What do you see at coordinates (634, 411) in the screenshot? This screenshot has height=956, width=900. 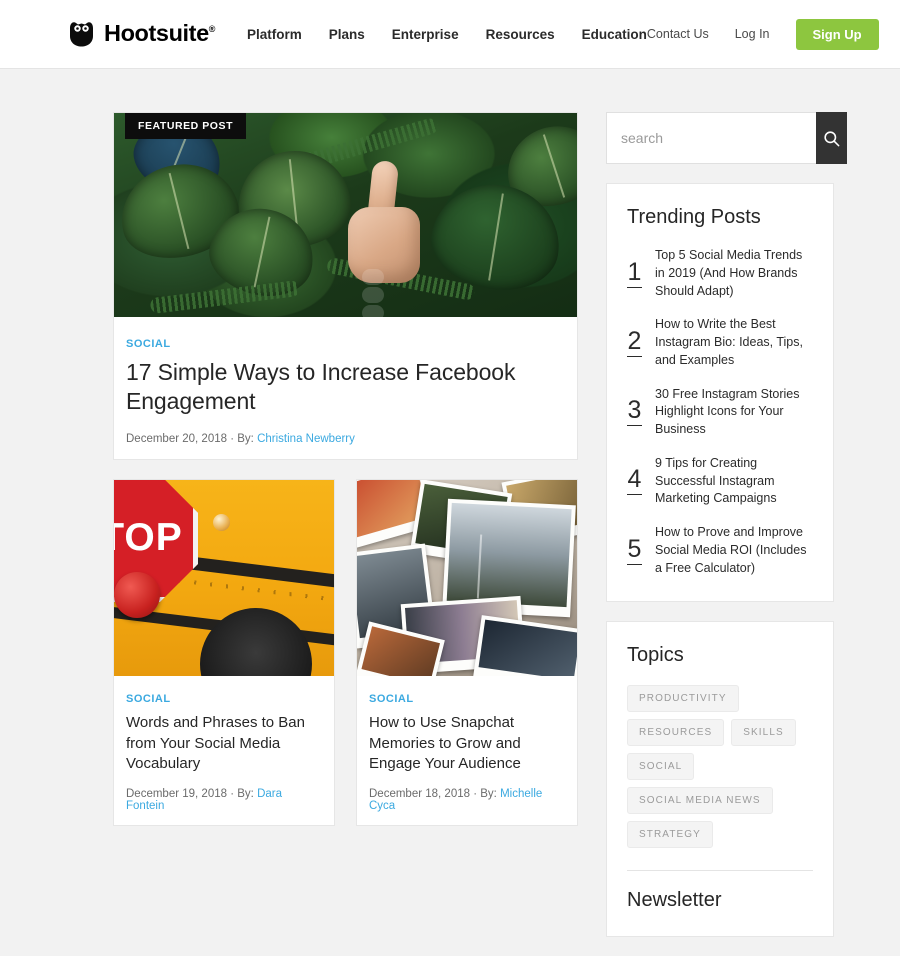 I see `trending-rank: 3` at bounding box center [634, 411].